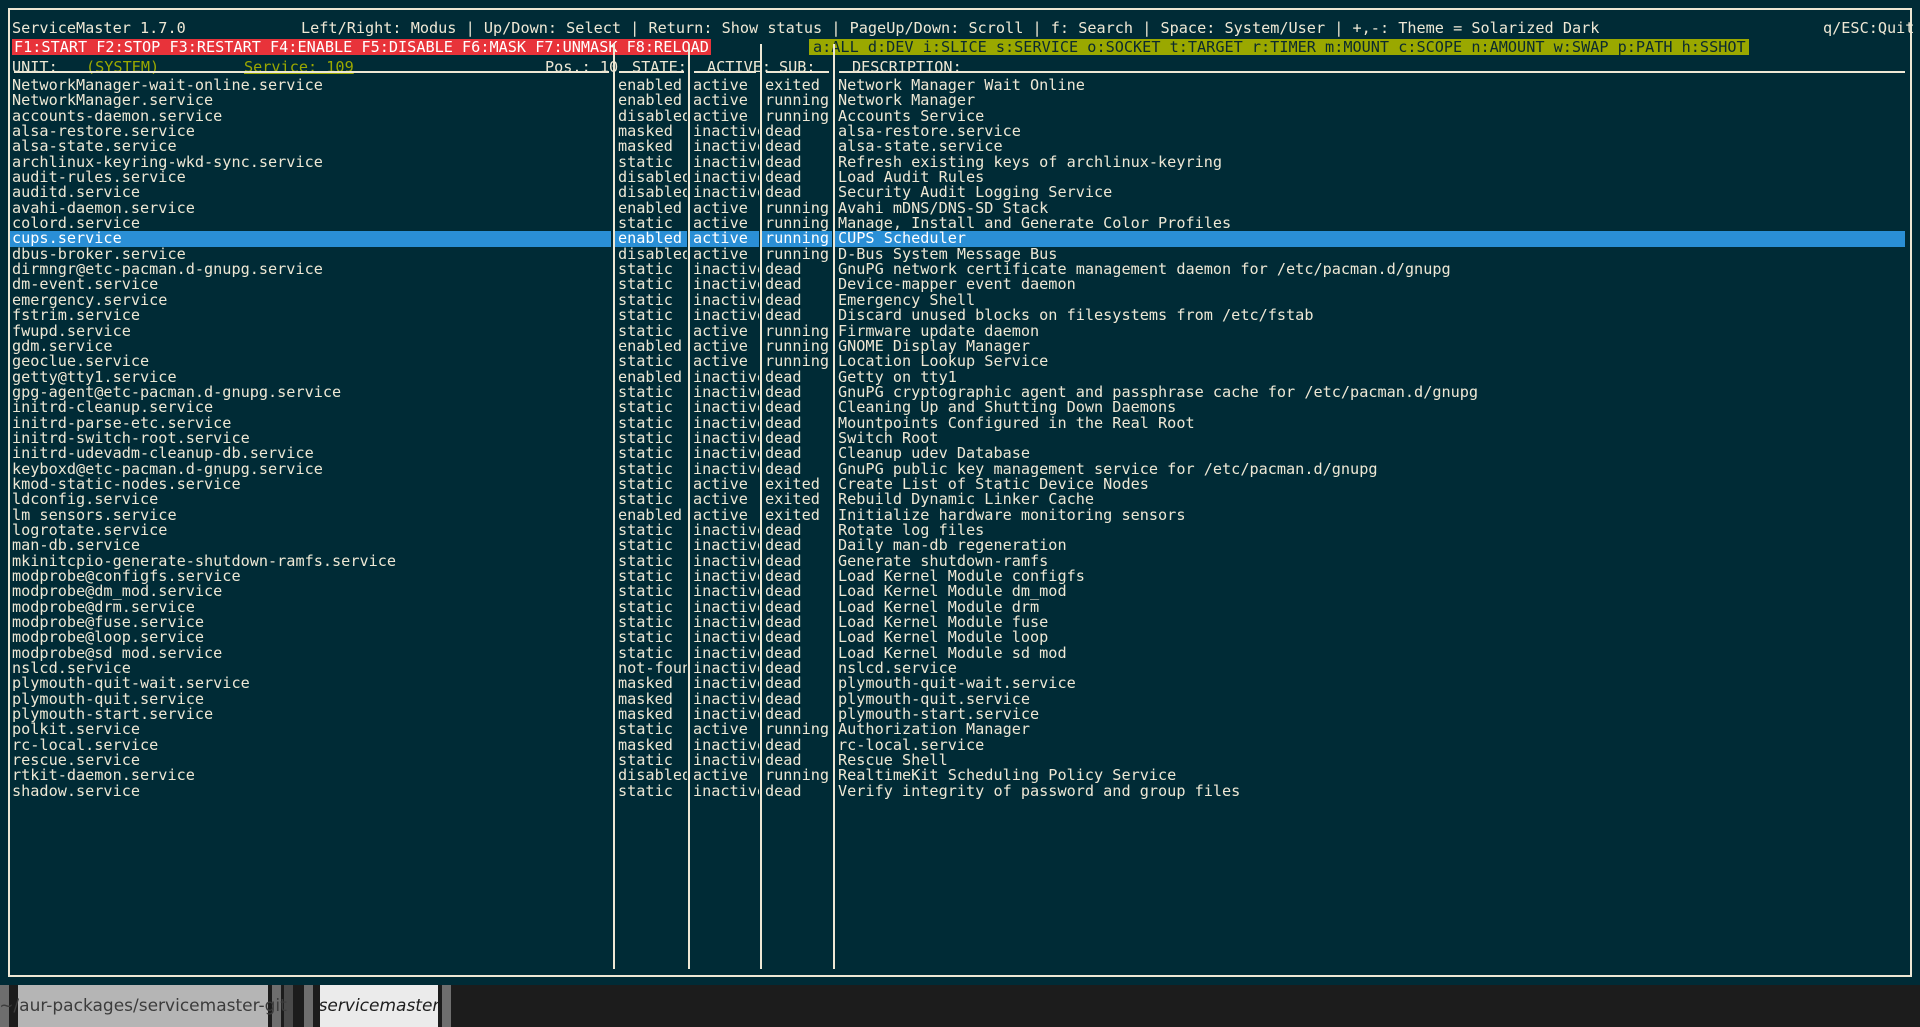 This screenshot has height=1027, width=1920. I want to click on taskbar-grip-right, so click(446, 1006).